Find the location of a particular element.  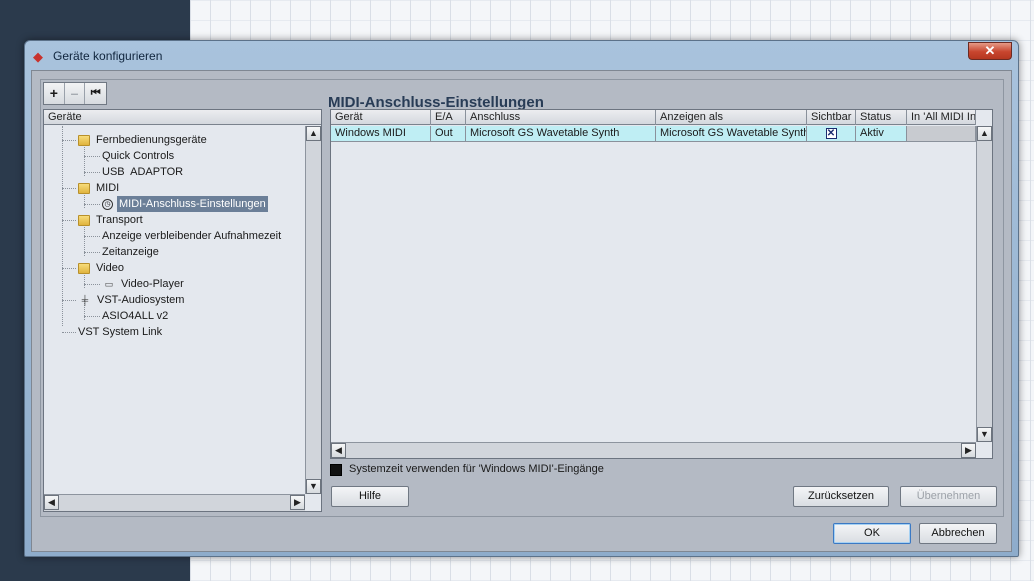

tree-item-quick-controls: Quick Controls is located at coordinates (138, 156).